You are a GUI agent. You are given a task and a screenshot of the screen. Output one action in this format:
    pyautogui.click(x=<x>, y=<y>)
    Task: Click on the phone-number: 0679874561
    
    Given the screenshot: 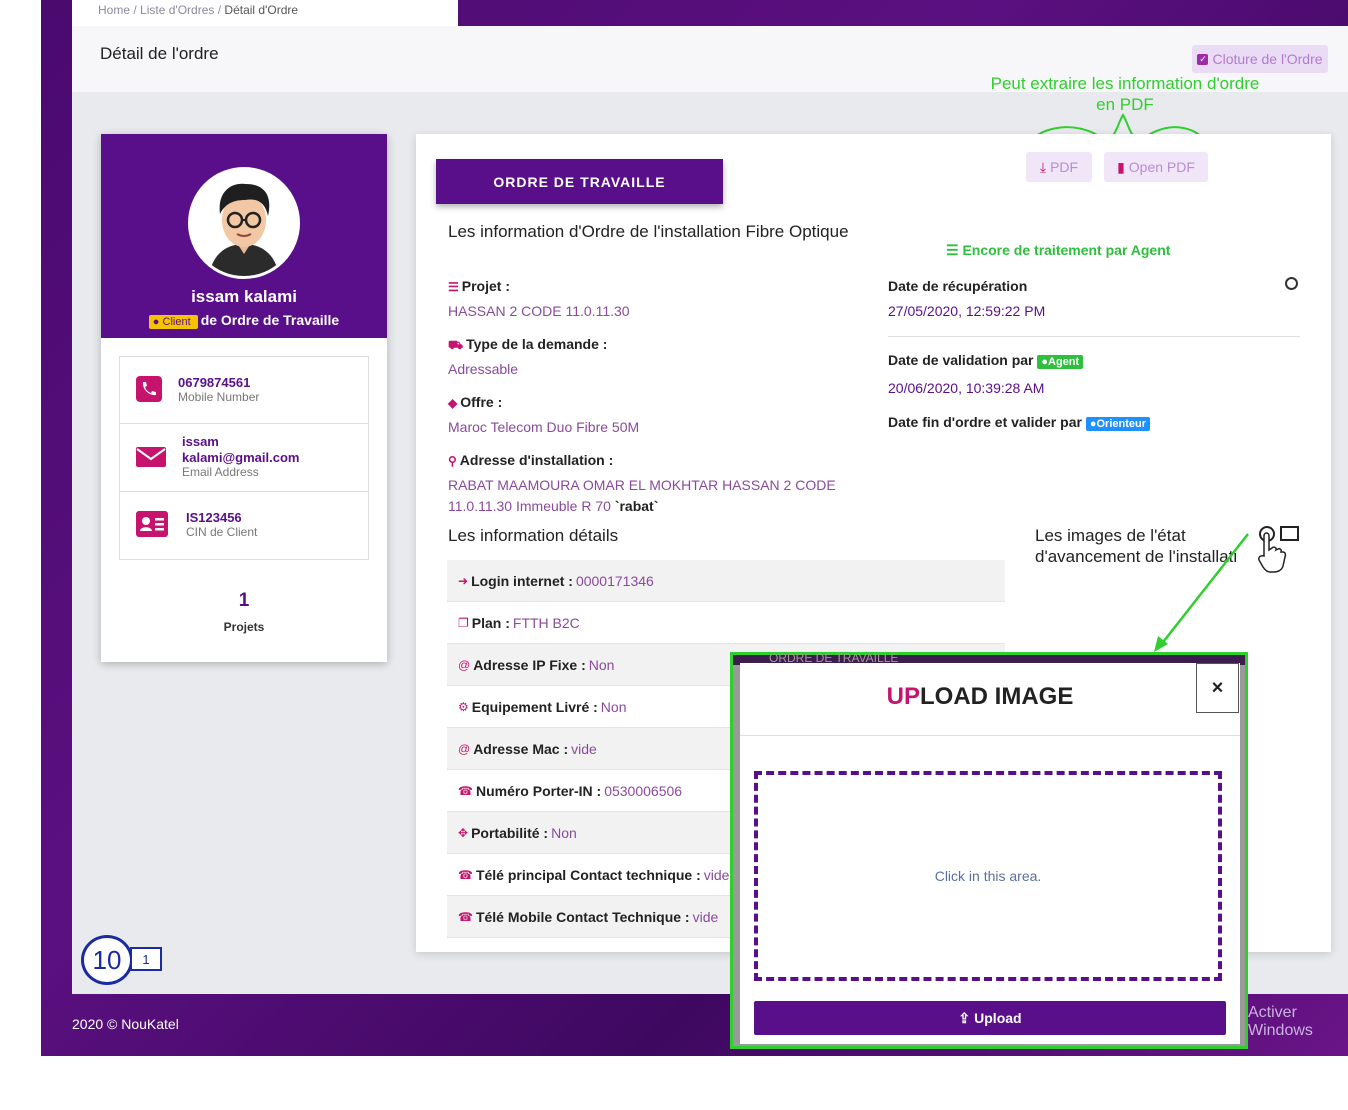 What is the action you would take?
    pyautogui.click(x=214, y=382)
    